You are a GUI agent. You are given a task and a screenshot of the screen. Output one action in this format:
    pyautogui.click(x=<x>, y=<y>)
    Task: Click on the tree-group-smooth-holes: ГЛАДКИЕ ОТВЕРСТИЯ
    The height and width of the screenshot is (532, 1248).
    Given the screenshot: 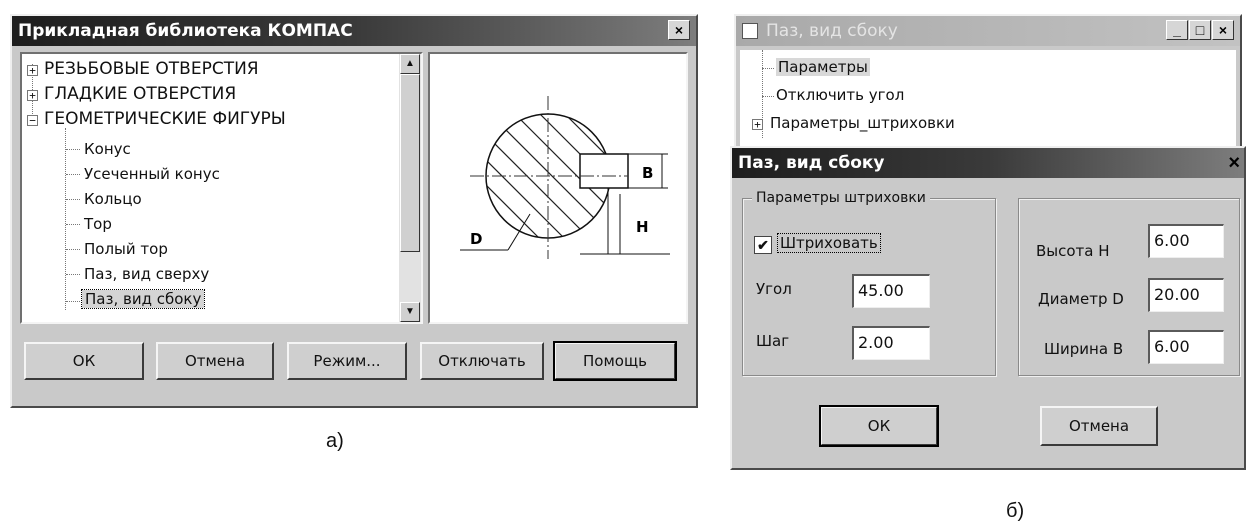 What is the action you would take?
    pyautogui.click(x=140, y=94)
    